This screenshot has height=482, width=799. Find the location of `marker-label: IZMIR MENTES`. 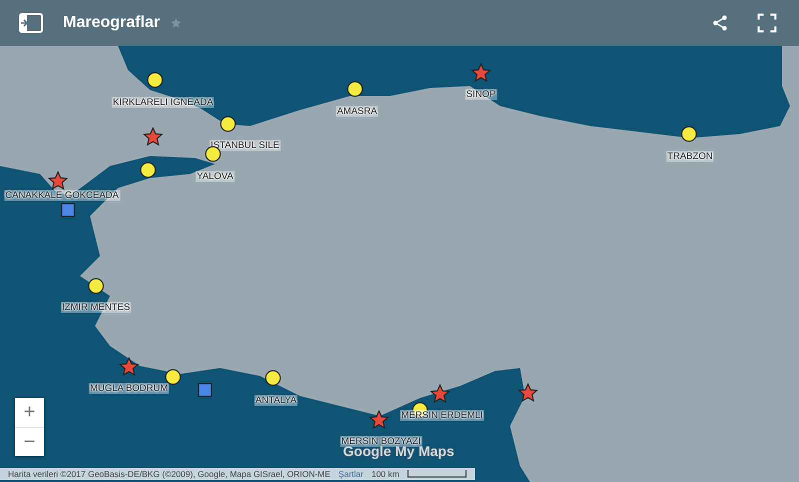

marker-label: IZMIR MENTES is located at coordinates (96, 307).